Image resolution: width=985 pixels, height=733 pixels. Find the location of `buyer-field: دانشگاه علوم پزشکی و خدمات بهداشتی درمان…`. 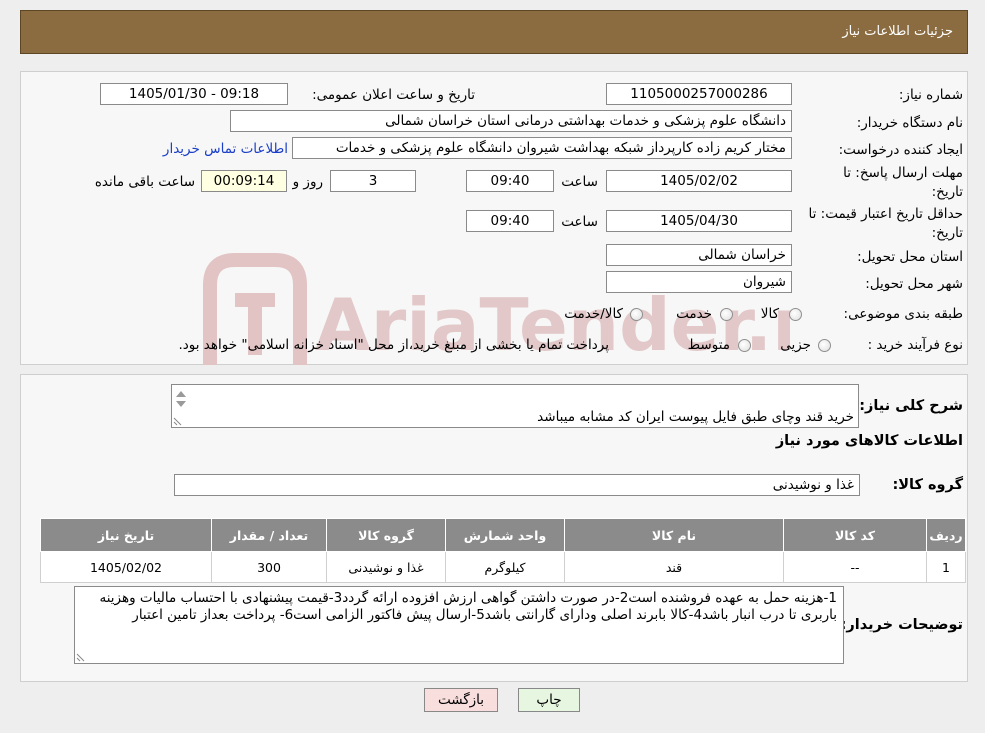

buyer-field: دانشگاه علوم پزشکی و خدمات بهداشتی درمان… is located at coordinates (511, 121).